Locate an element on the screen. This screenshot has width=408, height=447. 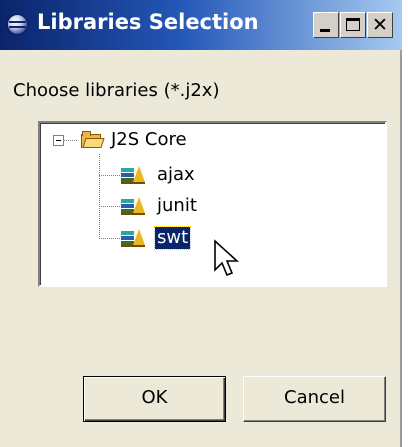
close-button: ✕ is located at coordinates (380, 25).